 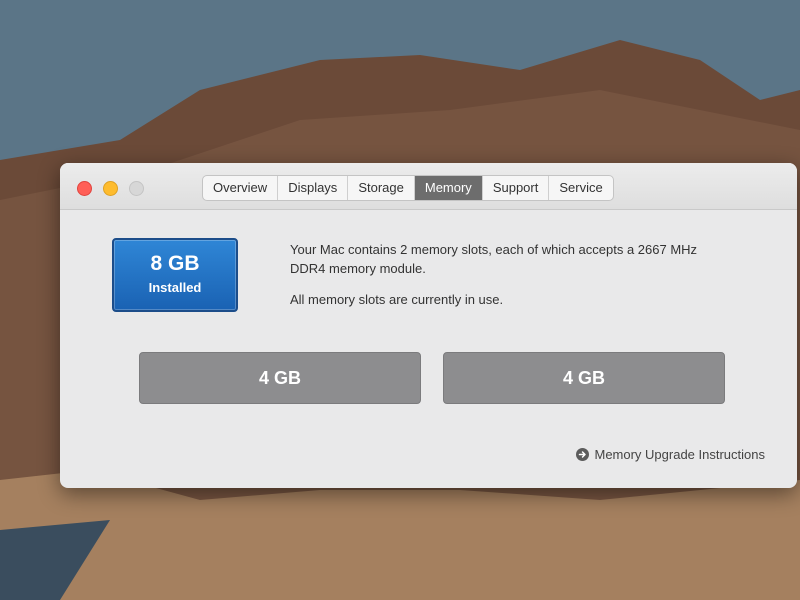 I want to click on tab-overview: Overview, so click(x=241, y=188).